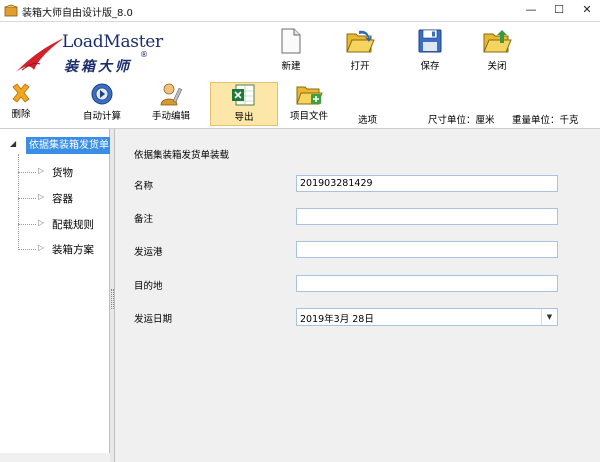 The height and width of the screenshot is (462, 600). Describe the element at coordinates (243, 95) in the screenshot. I see `export-excel-icon` at that location.